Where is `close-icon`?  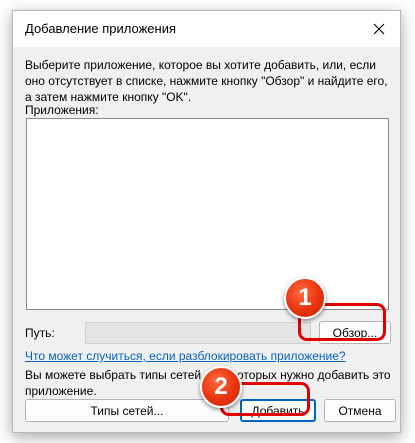
close-icon is located at coordinates (379, 29).